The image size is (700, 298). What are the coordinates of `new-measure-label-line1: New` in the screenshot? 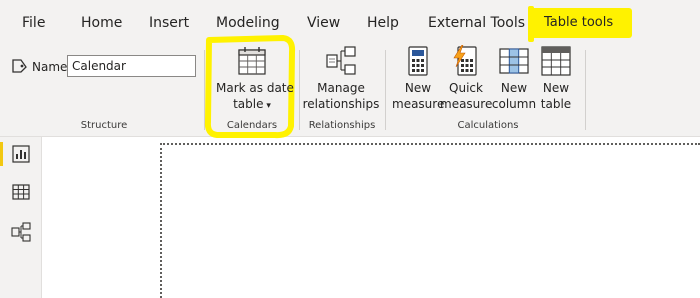 It's located at (418, 88).